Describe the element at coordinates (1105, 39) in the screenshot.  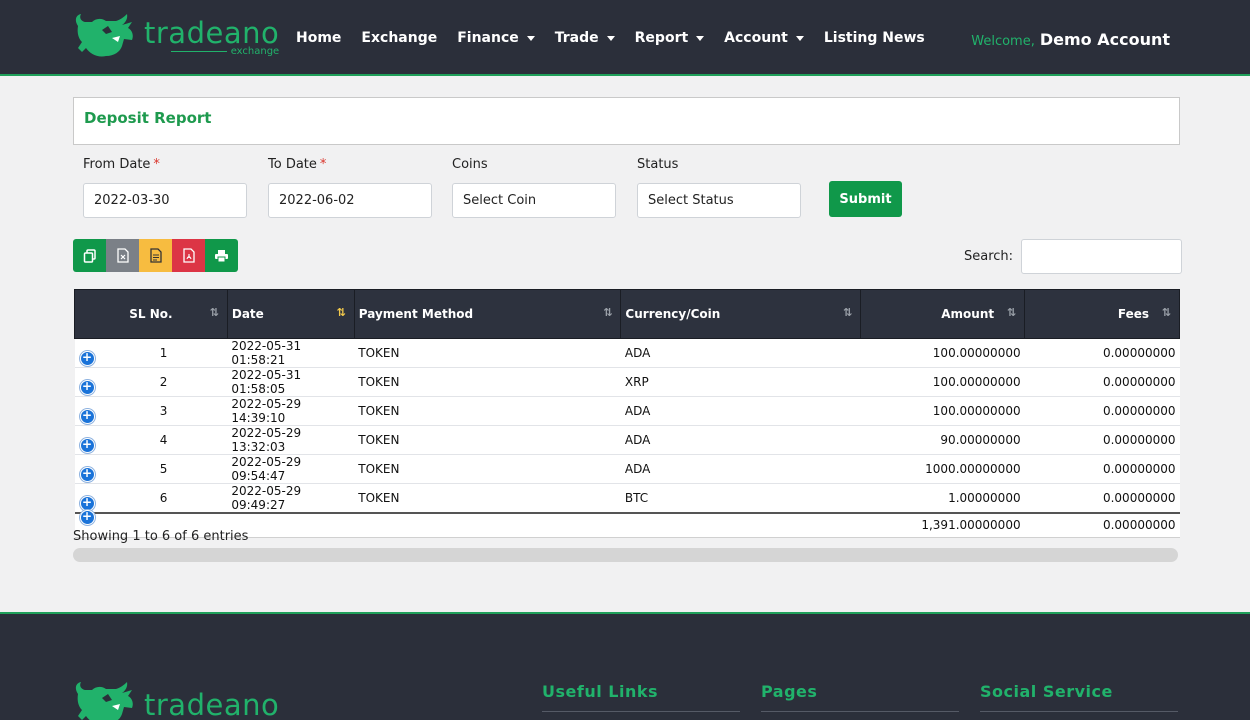
I see `user-name: Demo Account` at that location.